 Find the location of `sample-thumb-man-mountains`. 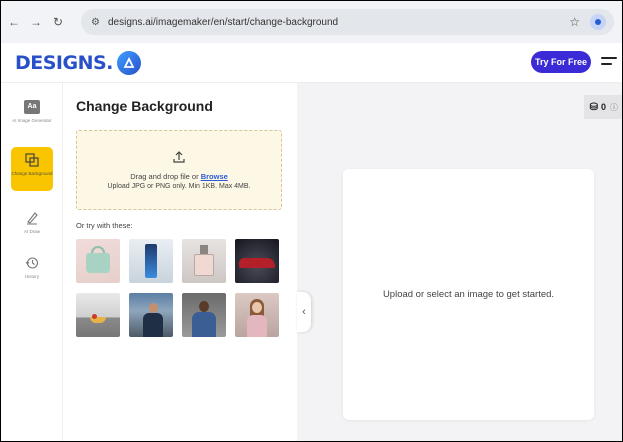

sample-thumb-man-mountains is located at coordinates (151, 315).